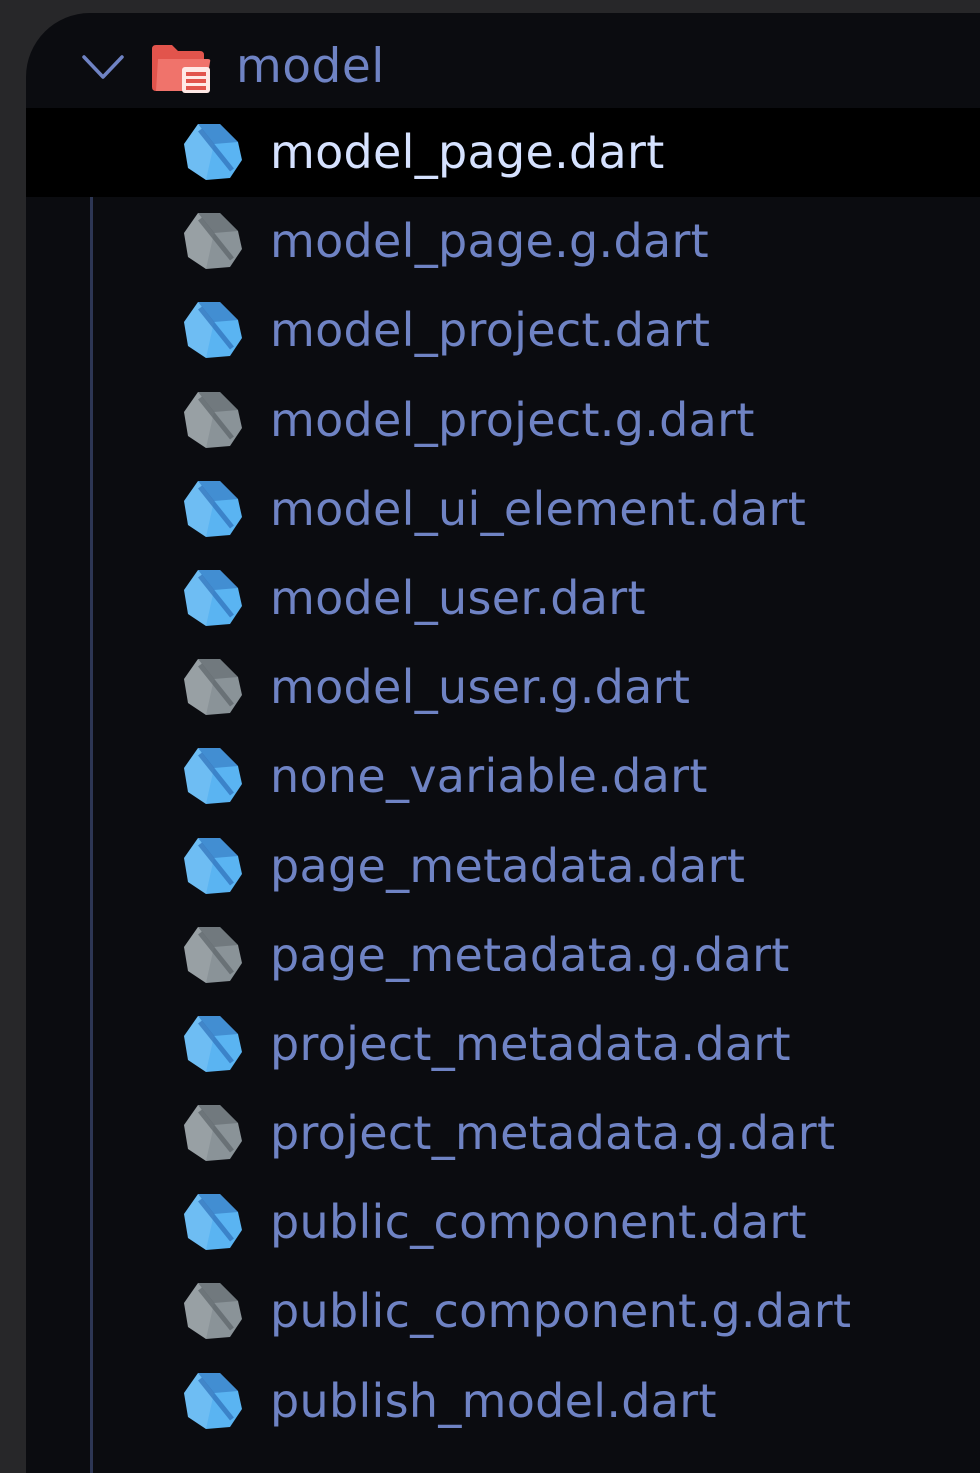 This screenshot has height=1473, width=980. I want to click on file-item: model_ui_element.dart, so click(503, 509).